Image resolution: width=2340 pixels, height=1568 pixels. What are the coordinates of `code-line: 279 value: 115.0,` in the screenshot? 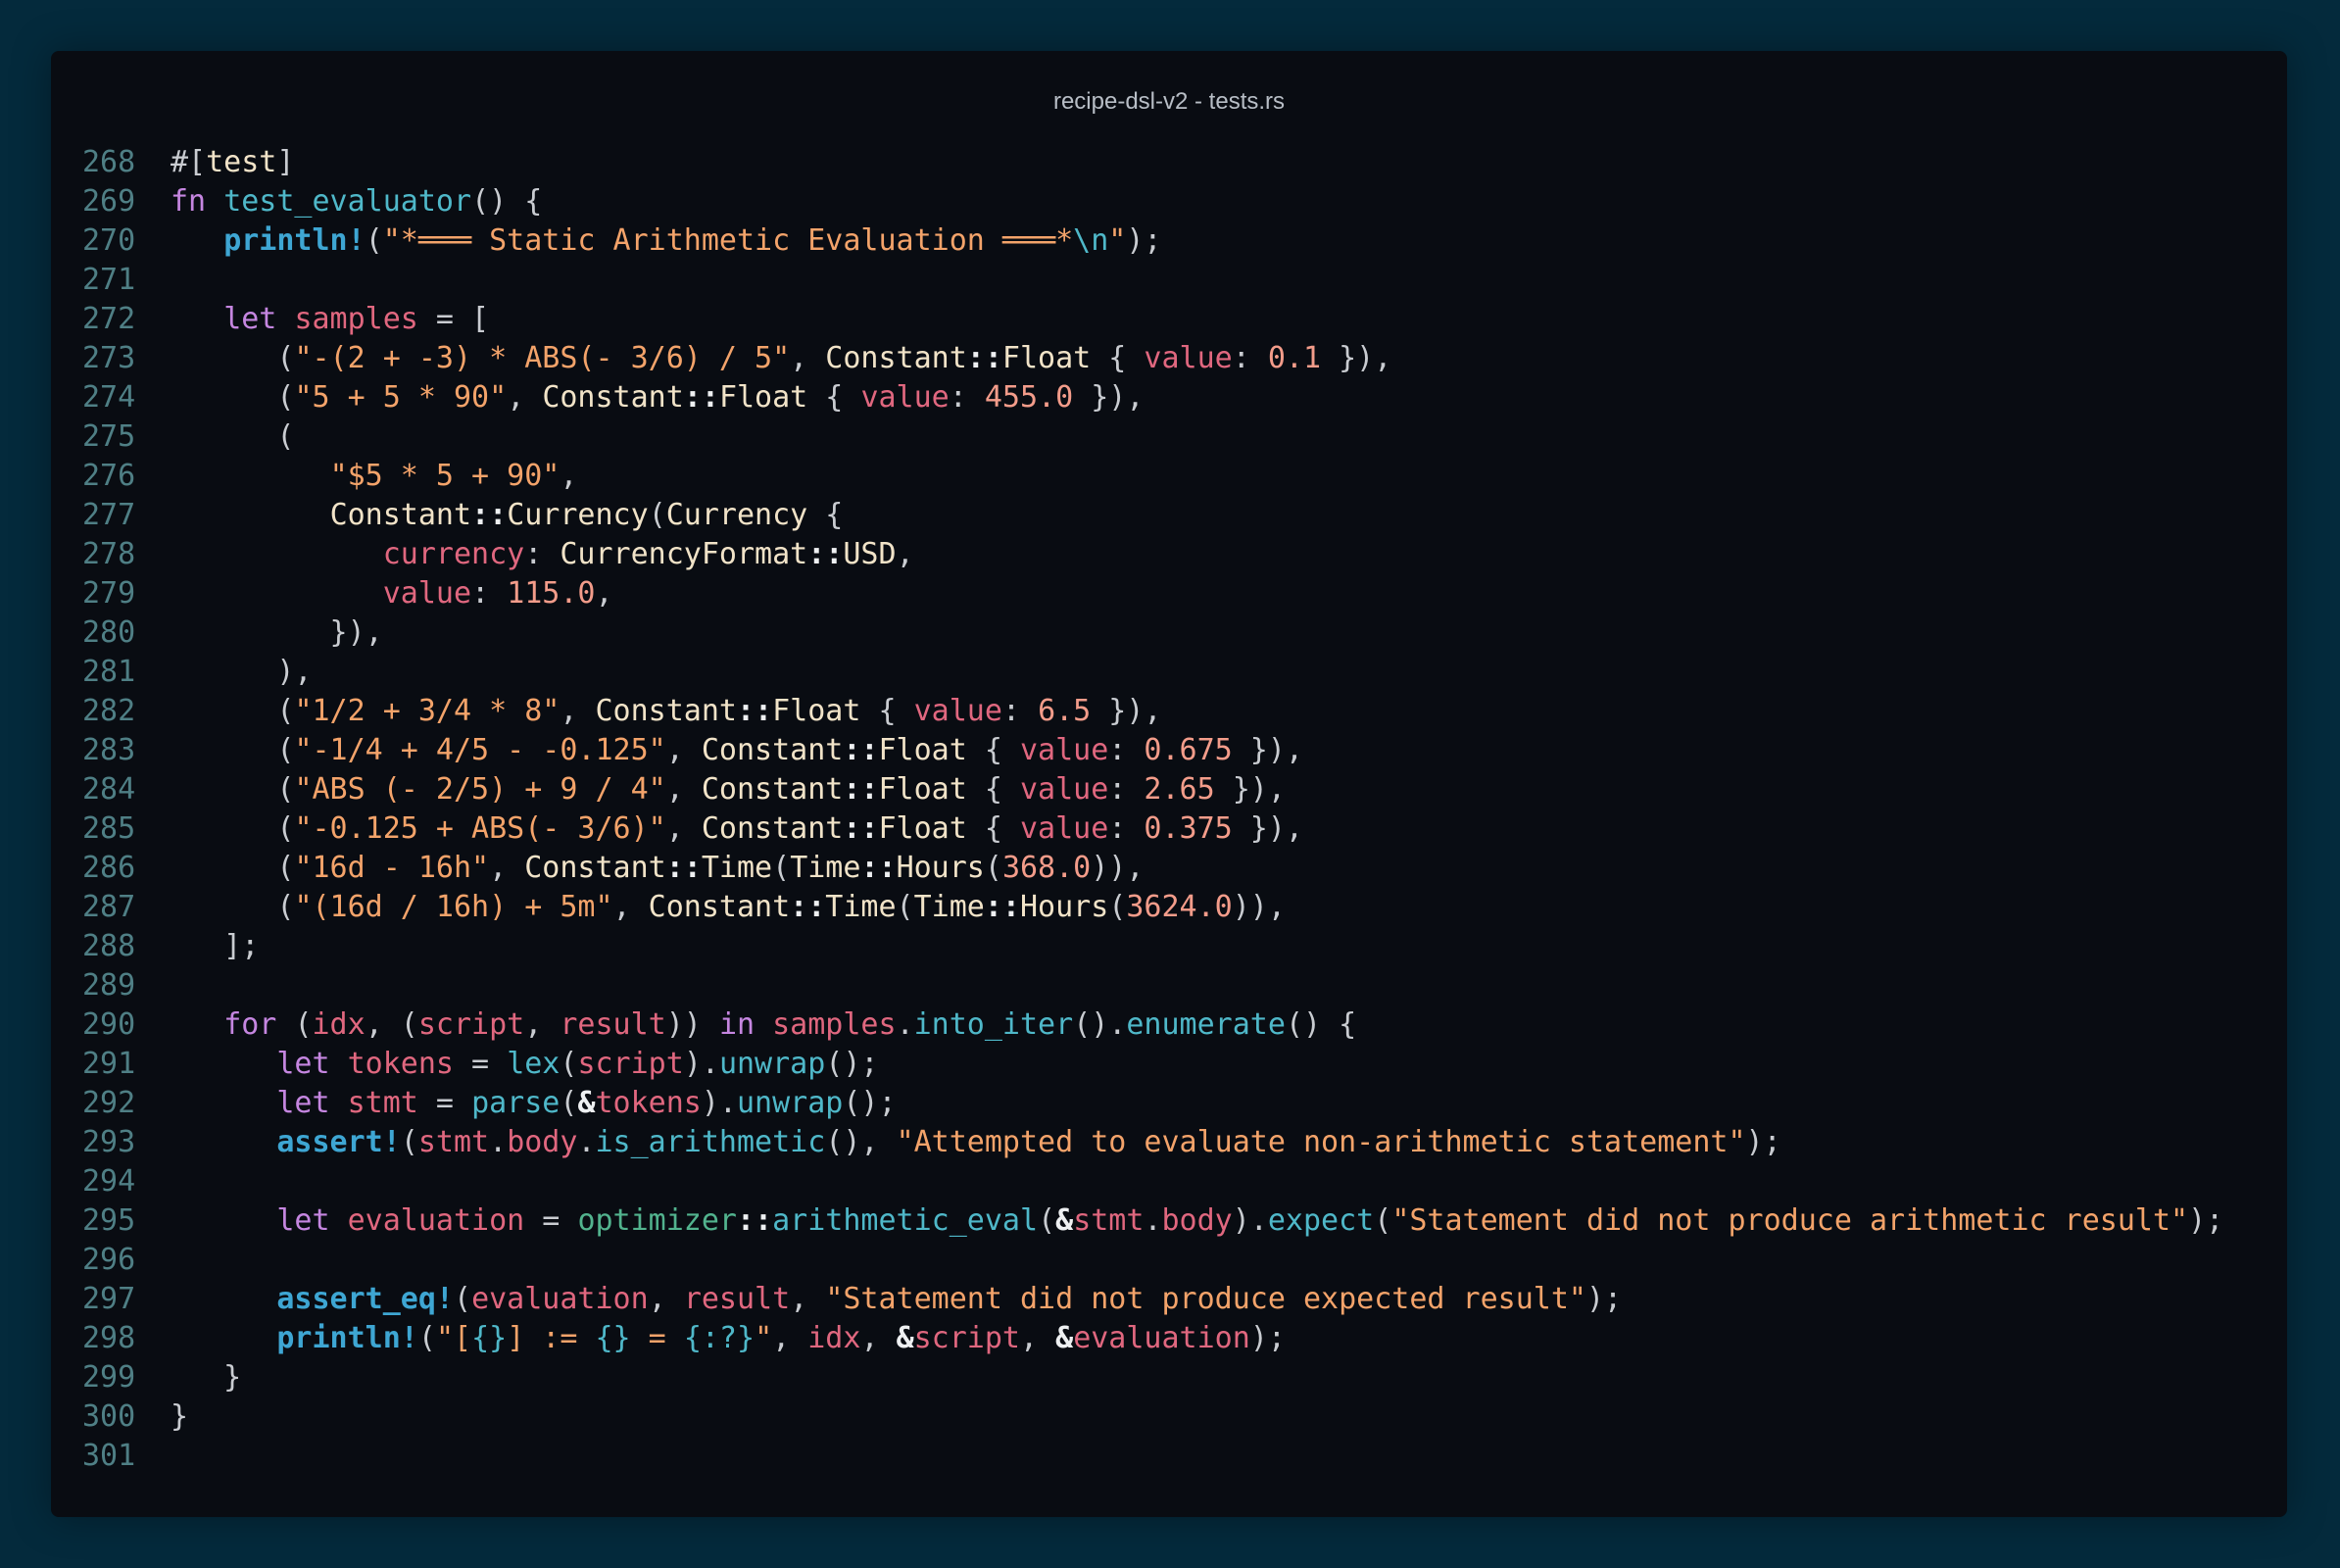 It's located at (1152, 593).